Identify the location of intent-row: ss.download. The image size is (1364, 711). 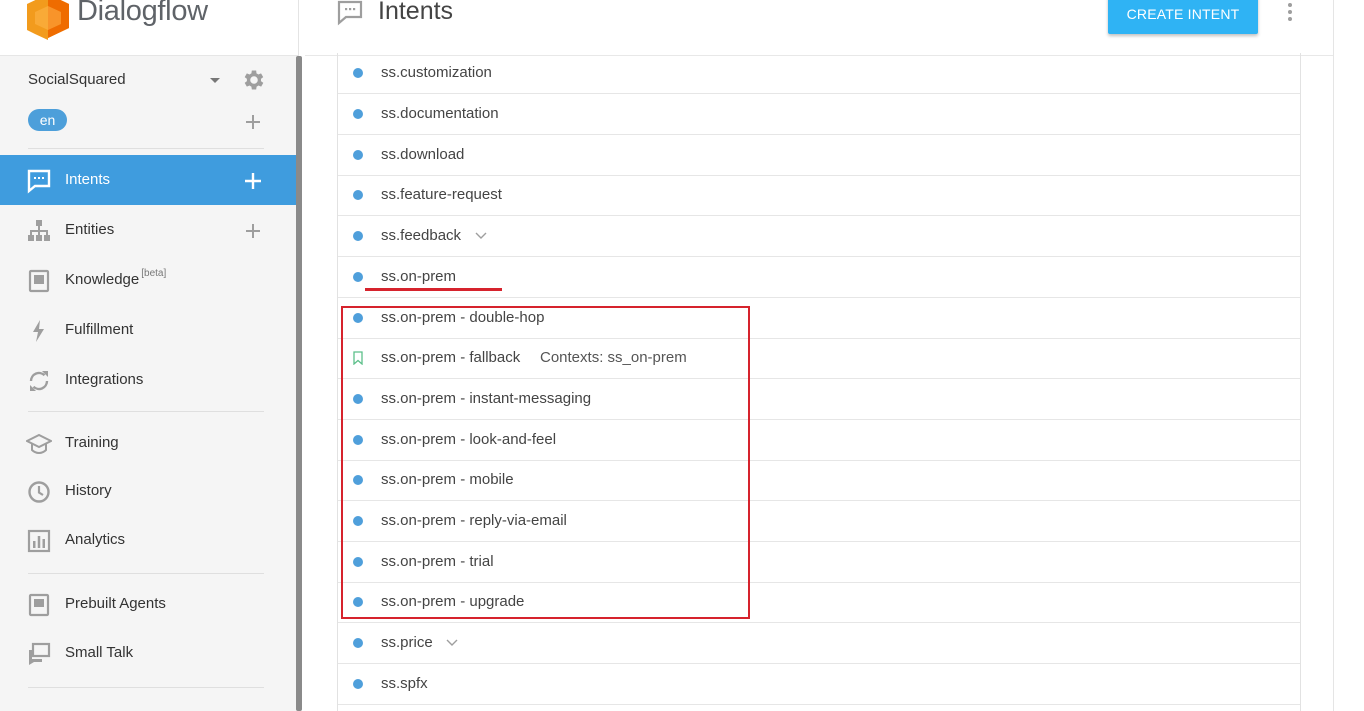
(819, 155).